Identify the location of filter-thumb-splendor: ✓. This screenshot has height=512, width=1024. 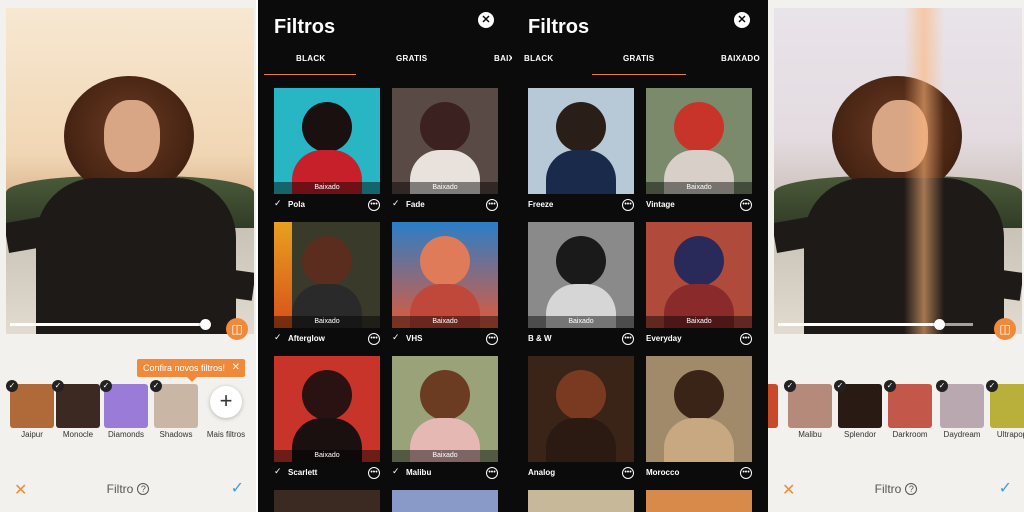
(858, 404).